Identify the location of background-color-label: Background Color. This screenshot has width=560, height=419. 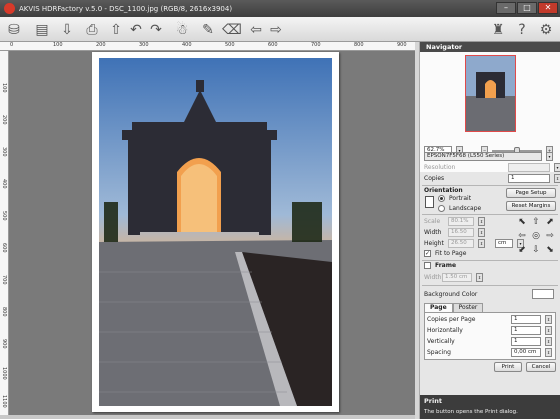
(451, 294).